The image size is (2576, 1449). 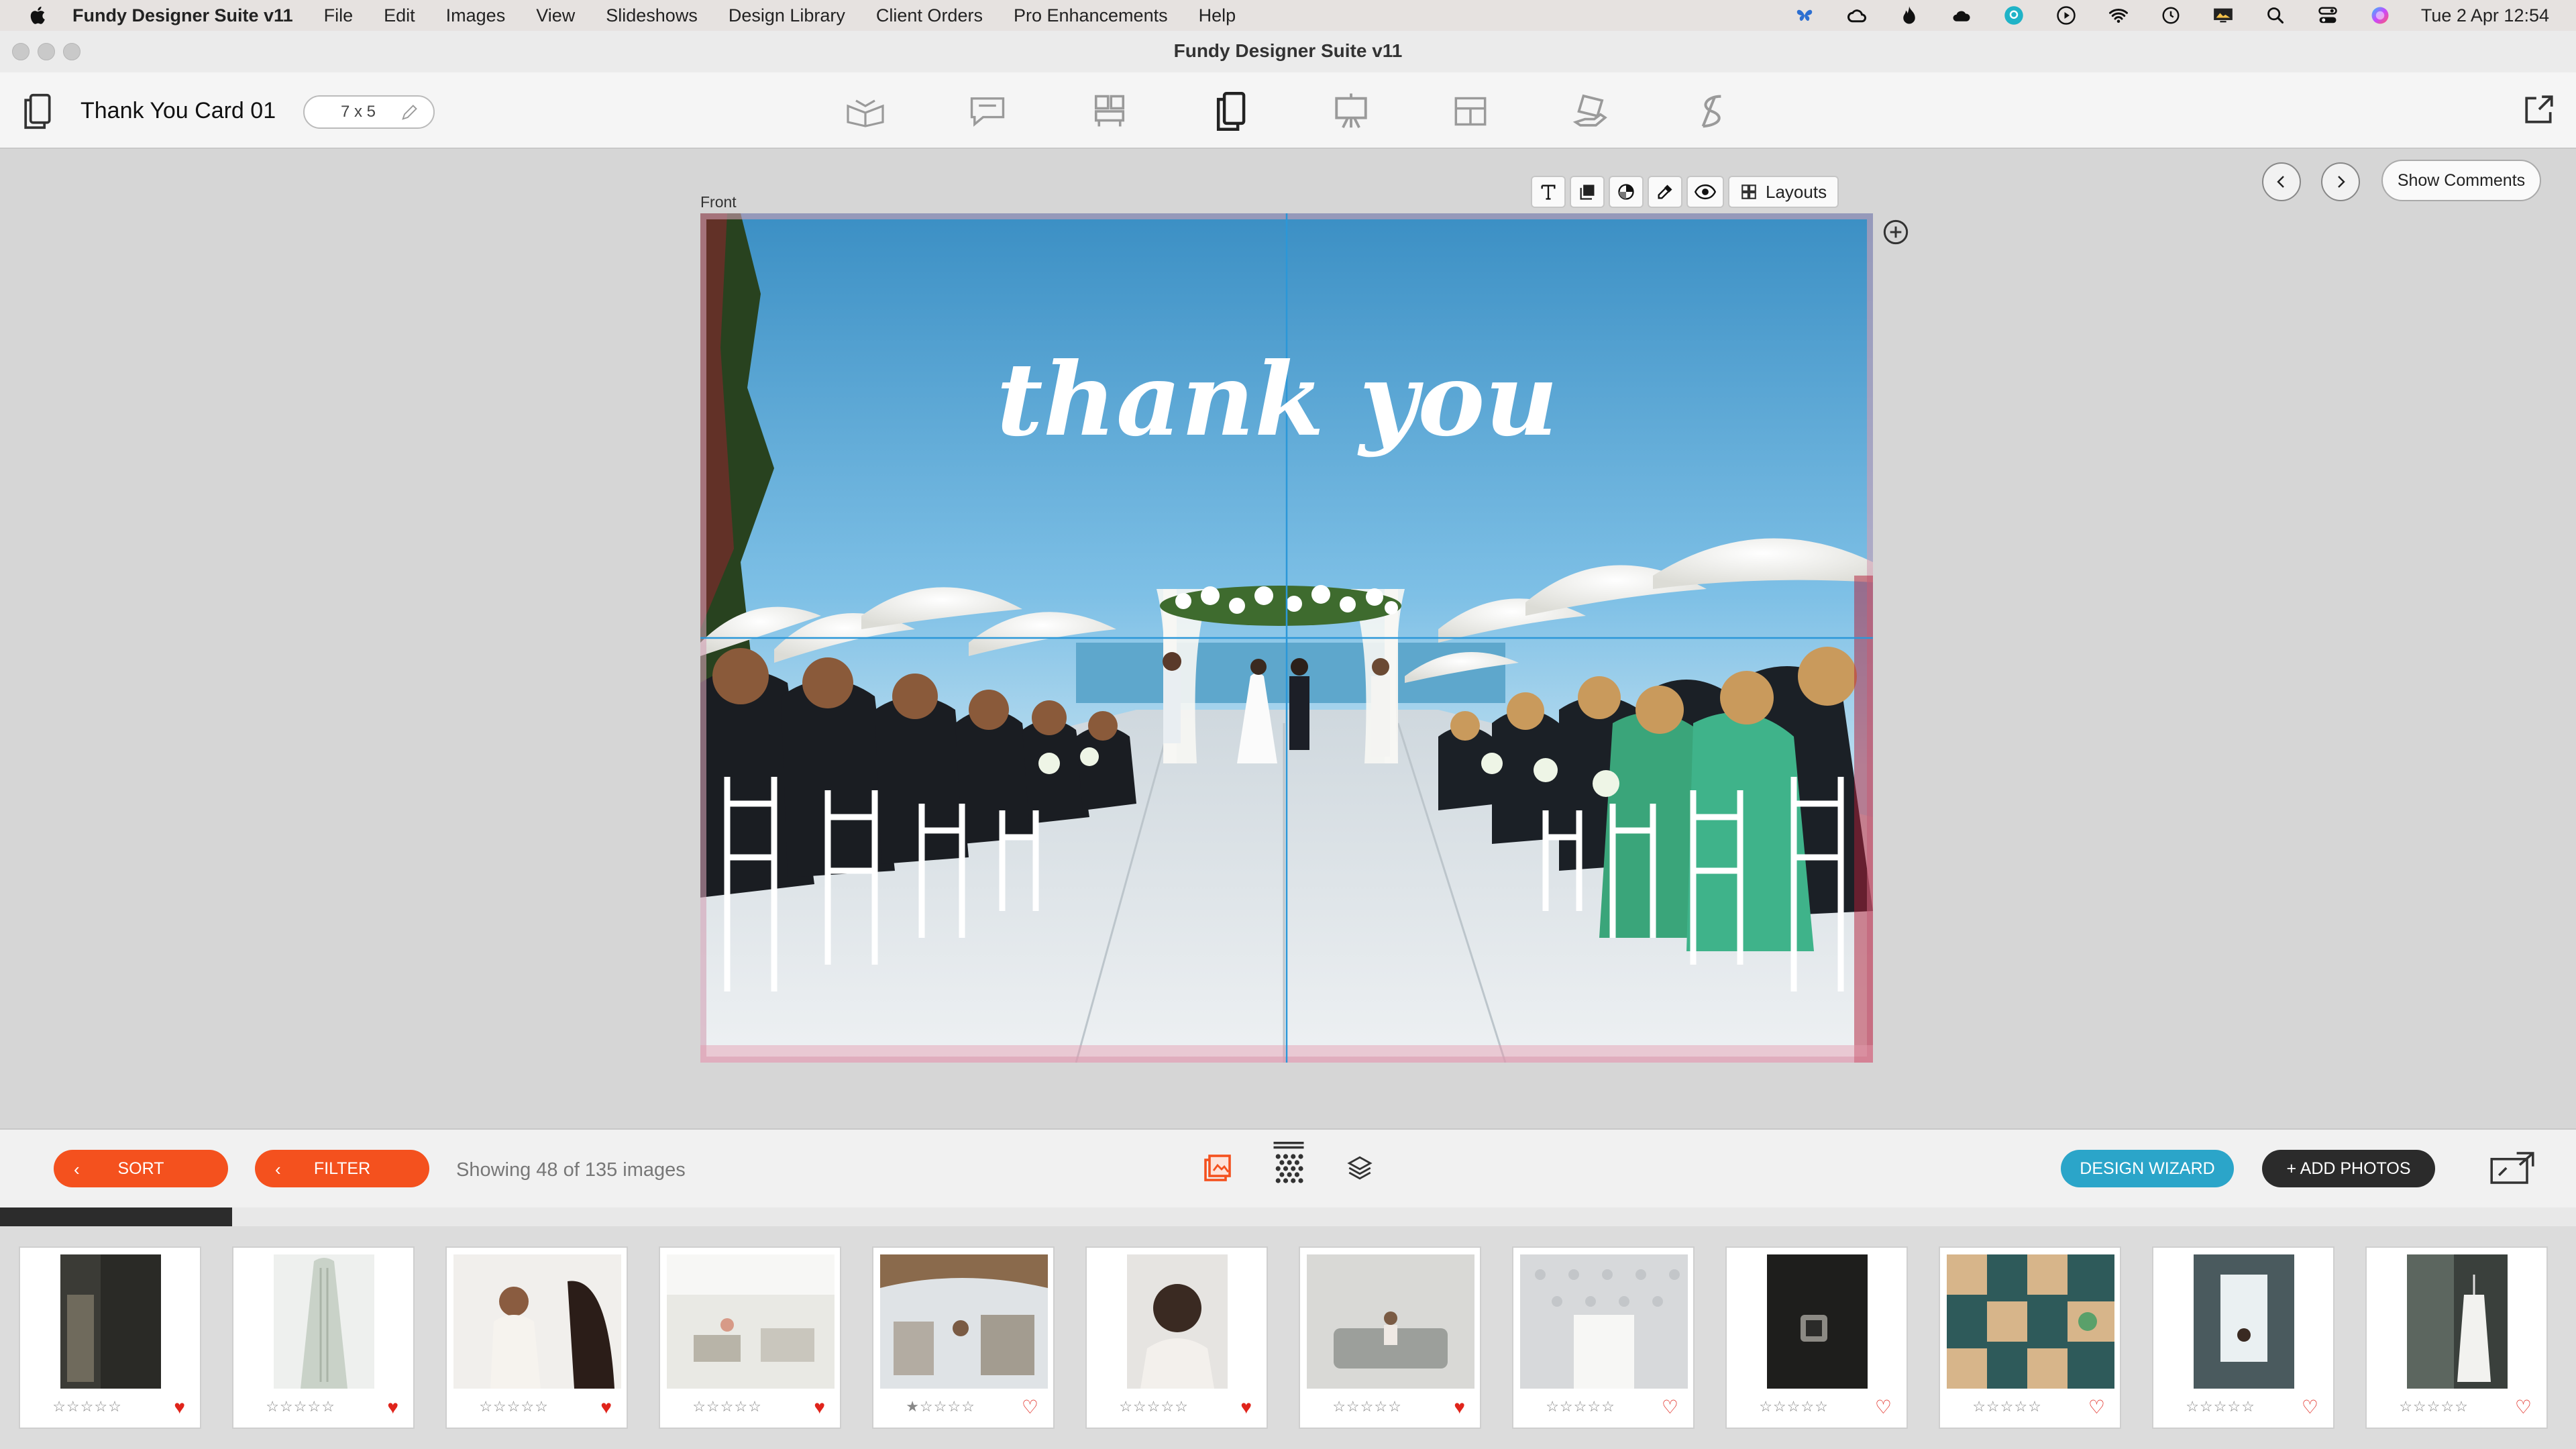 What do you see at coordinates (1895, 232) in the screenshot?
I see `add-page-icon` at bounding box center [1895, 232].